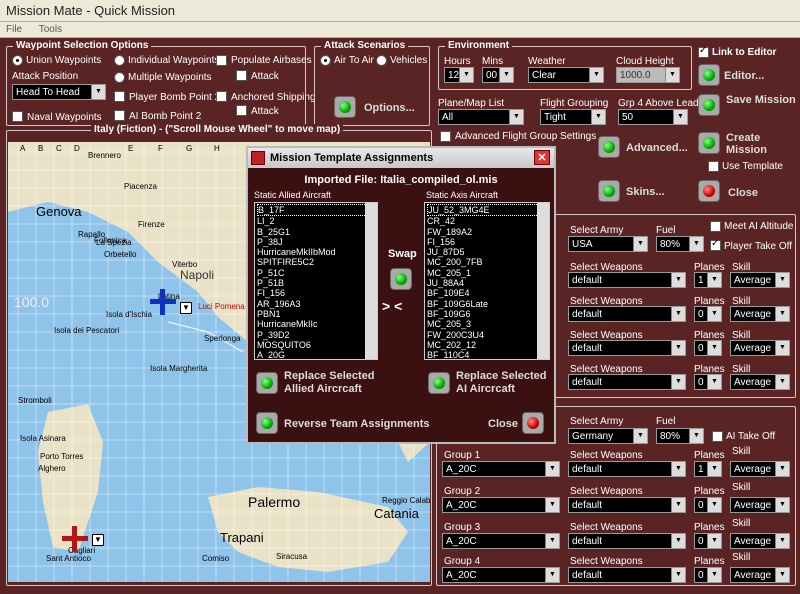 This screenshot has width=800, height=594. What do you see at coordinates (445, 136) in the screenshot?
I see `advanced-settings-checkbox` at bounding box center [445, 136].